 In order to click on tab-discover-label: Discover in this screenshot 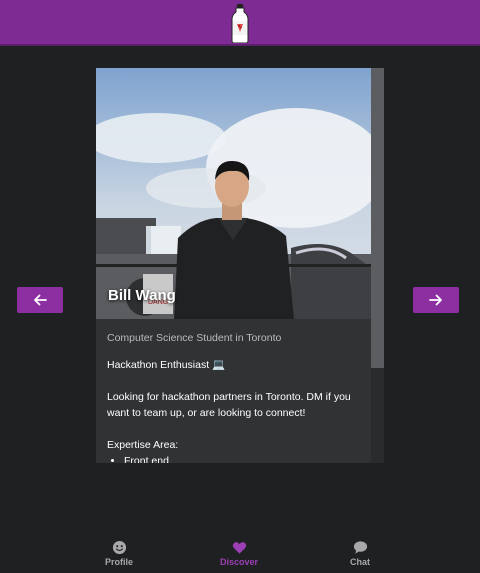, I will do `click(239, 562)`.